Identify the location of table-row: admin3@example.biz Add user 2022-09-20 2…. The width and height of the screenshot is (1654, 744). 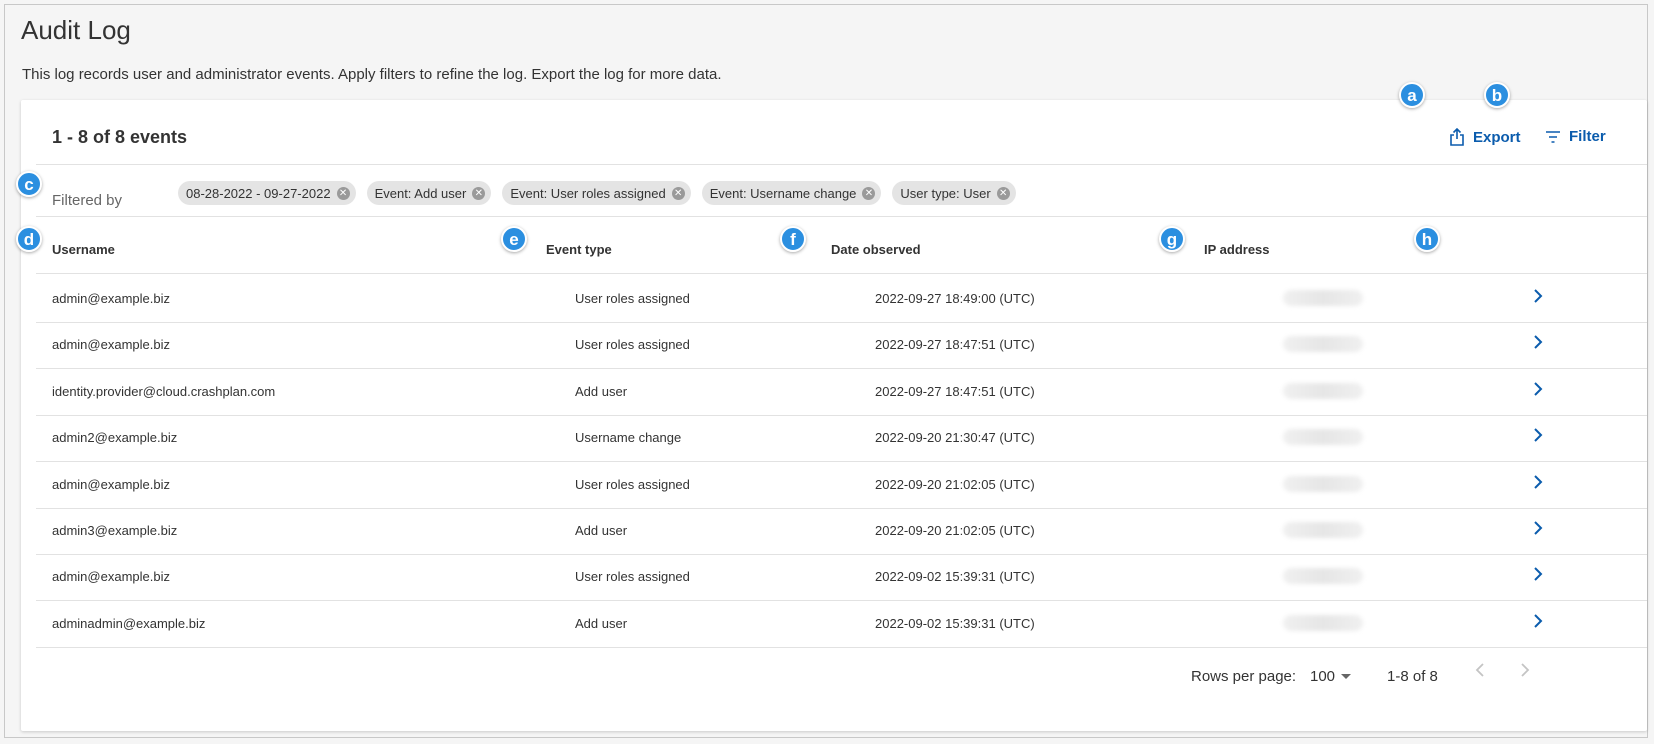
(841, 530).